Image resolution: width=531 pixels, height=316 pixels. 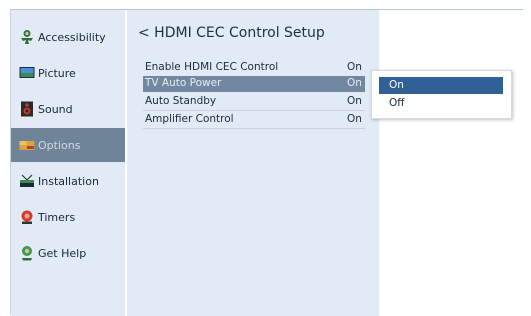 I want to click on setting-label: Enable HDMI CEC Control, so click(x=212, y=67).